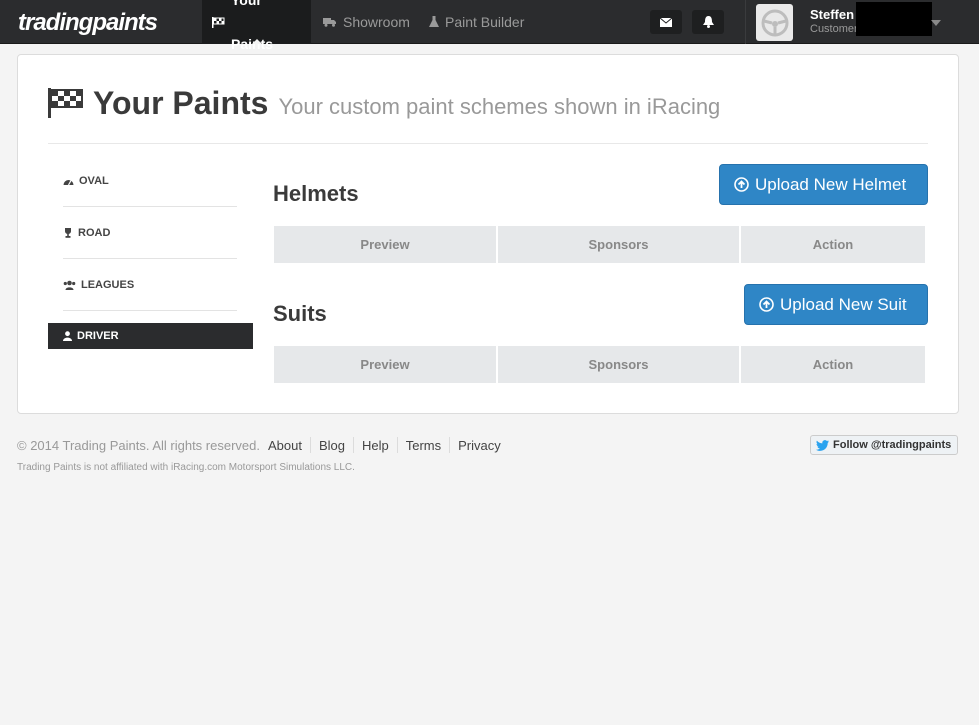 The height and width of the screenshot is (725, 979). I want to click on steering-wheel-icon, so click(774, 22).